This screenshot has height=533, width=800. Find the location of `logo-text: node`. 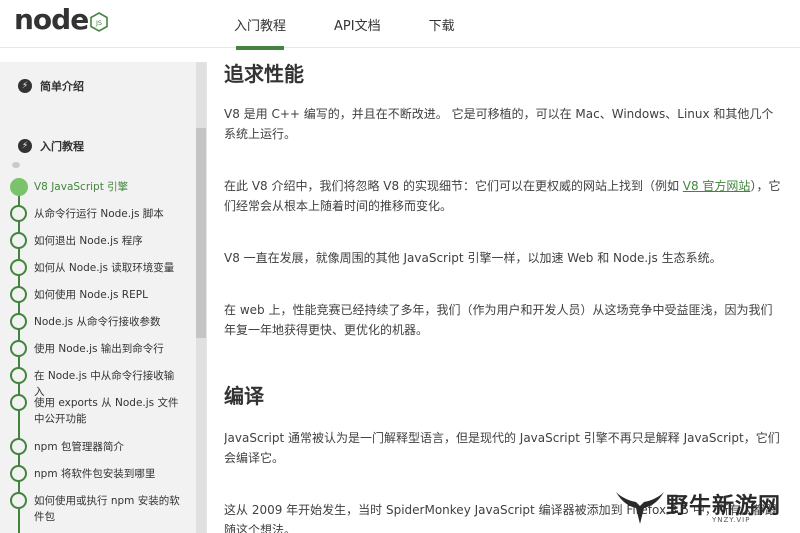

logo-text: node is located at coordinates (51, 19).